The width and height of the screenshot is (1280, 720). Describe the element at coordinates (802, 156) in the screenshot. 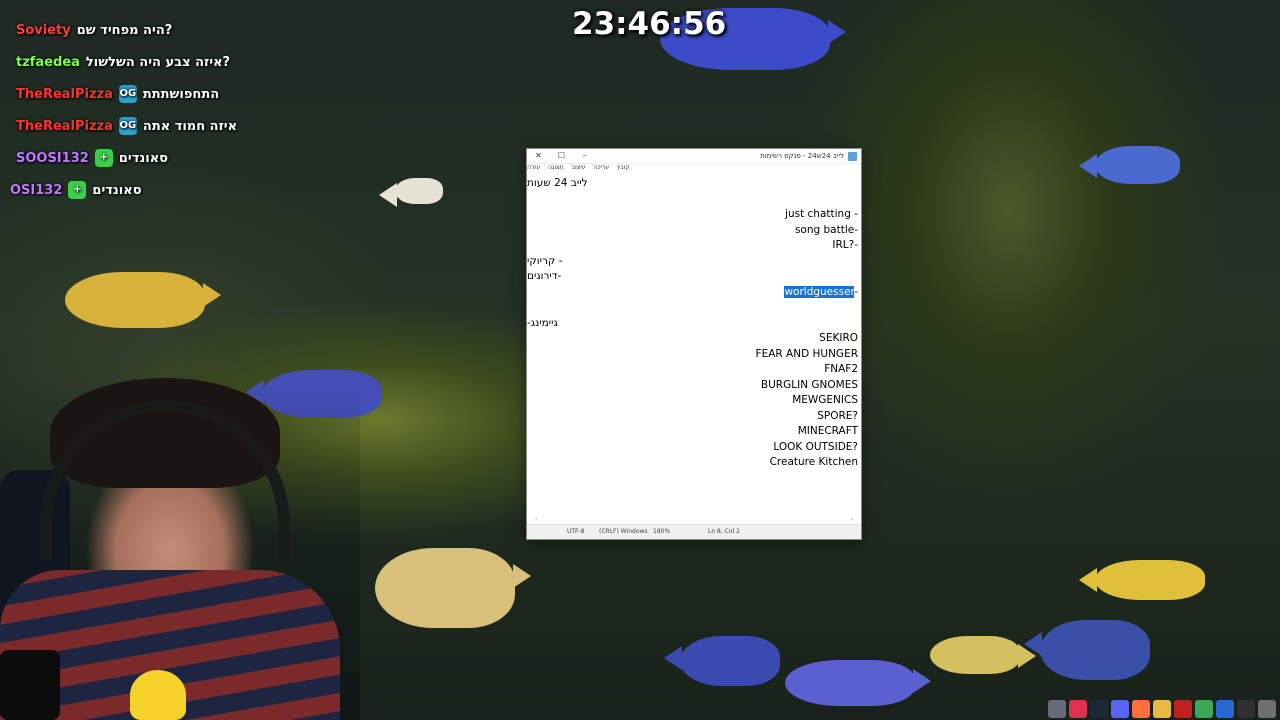

I see `window-title: לייב 24ש24 - פנקס רשימות` at that location.